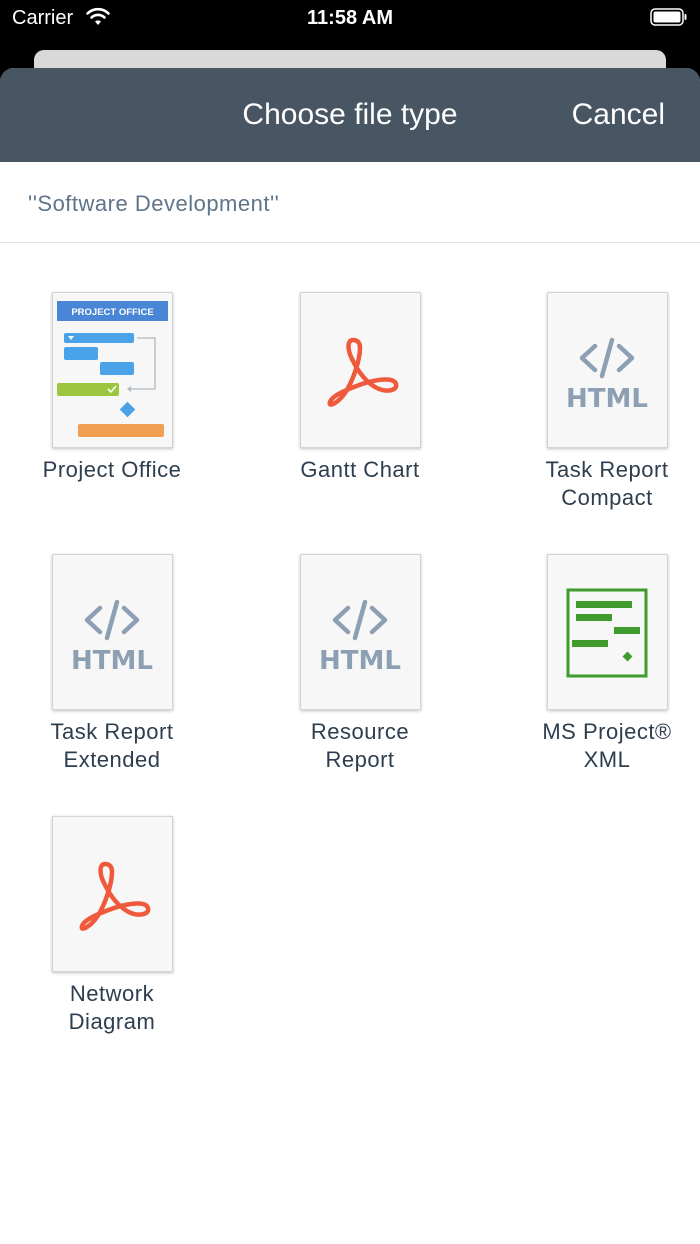 The height and width of the screenshot is (1244, 700). I want to click on clock: 11:58 AM, so click(350, 18).